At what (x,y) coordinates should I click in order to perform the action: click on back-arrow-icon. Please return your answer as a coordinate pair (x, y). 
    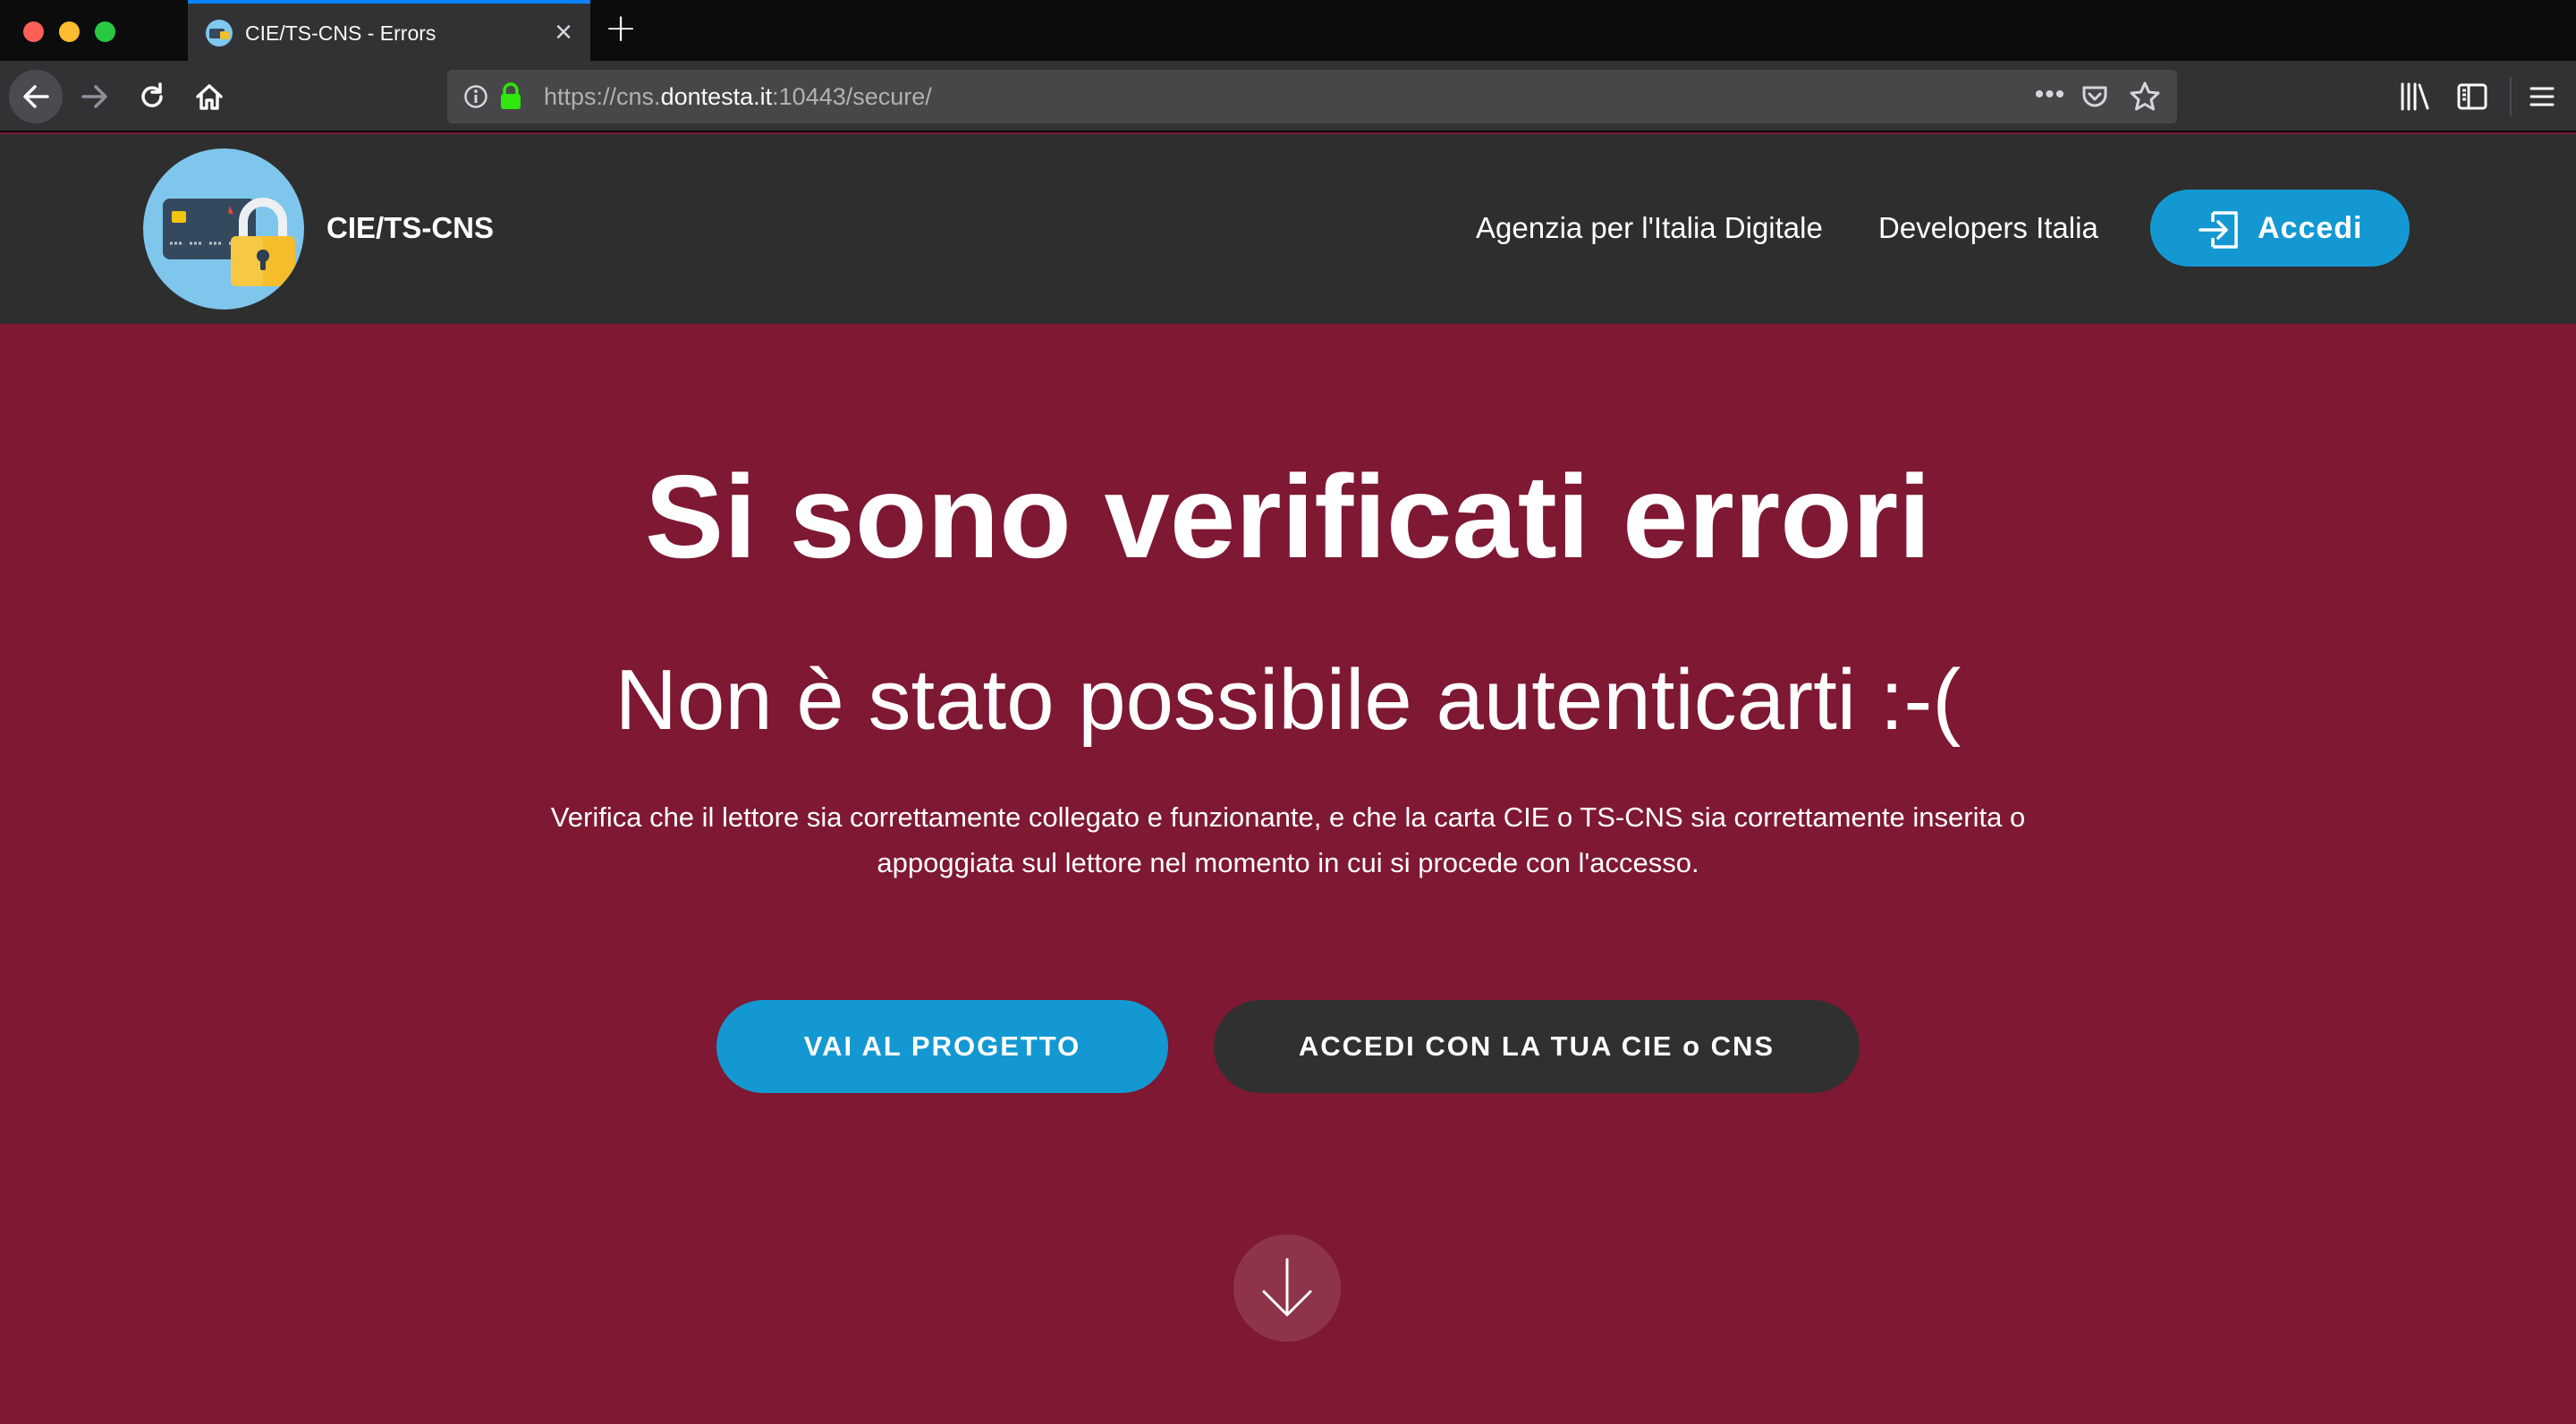
    Looking at the image, I should click on (36, 96).